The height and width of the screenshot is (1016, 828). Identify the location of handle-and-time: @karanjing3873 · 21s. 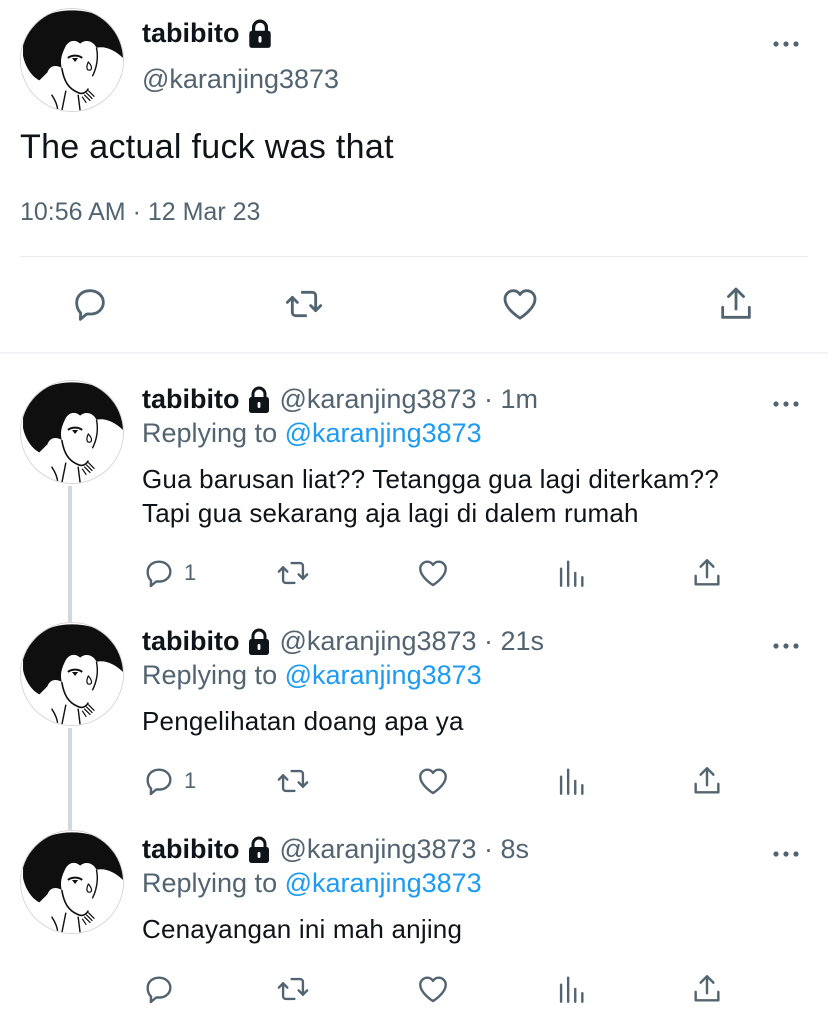
(411, 641).